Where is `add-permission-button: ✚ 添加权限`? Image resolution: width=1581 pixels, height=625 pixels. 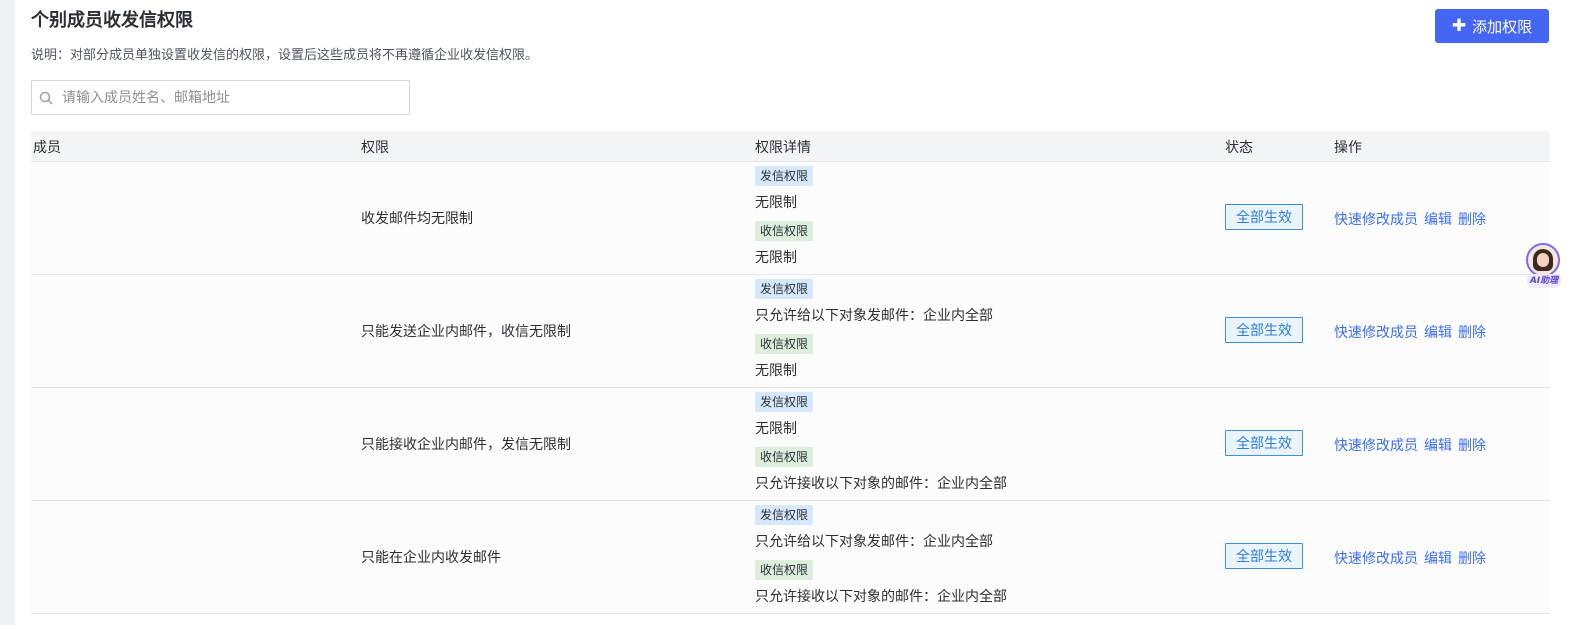
add-permission-button: ✚ 添加权限 is located at coordinates (1492, 26).